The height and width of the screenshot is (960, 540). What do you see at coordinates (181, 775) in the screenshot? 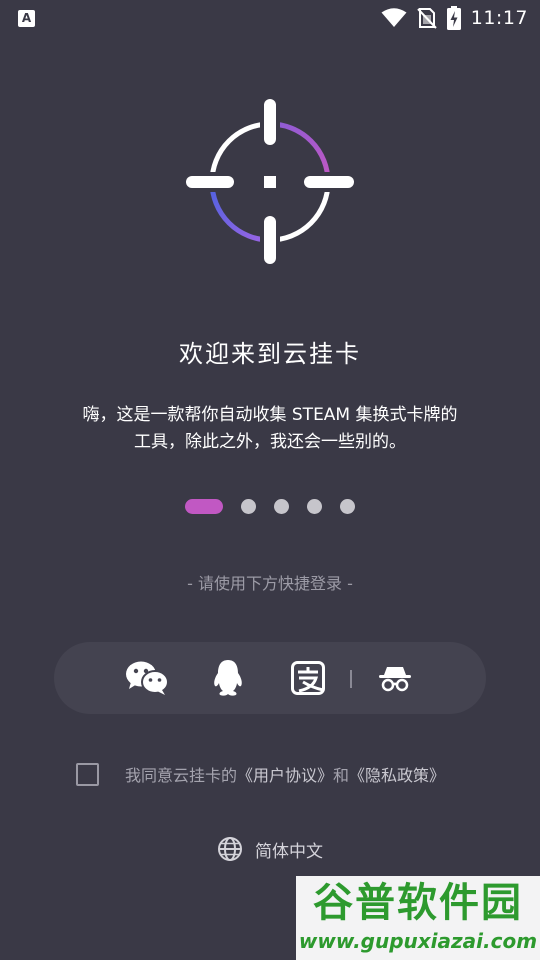
I see `agreement-prefix: 我同意云挂卡的` at bounding box center [181, 775].